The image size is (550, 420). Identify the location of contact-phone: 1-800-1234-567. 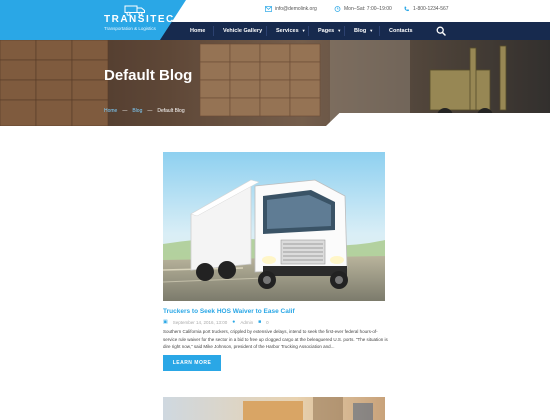
(426, 9).